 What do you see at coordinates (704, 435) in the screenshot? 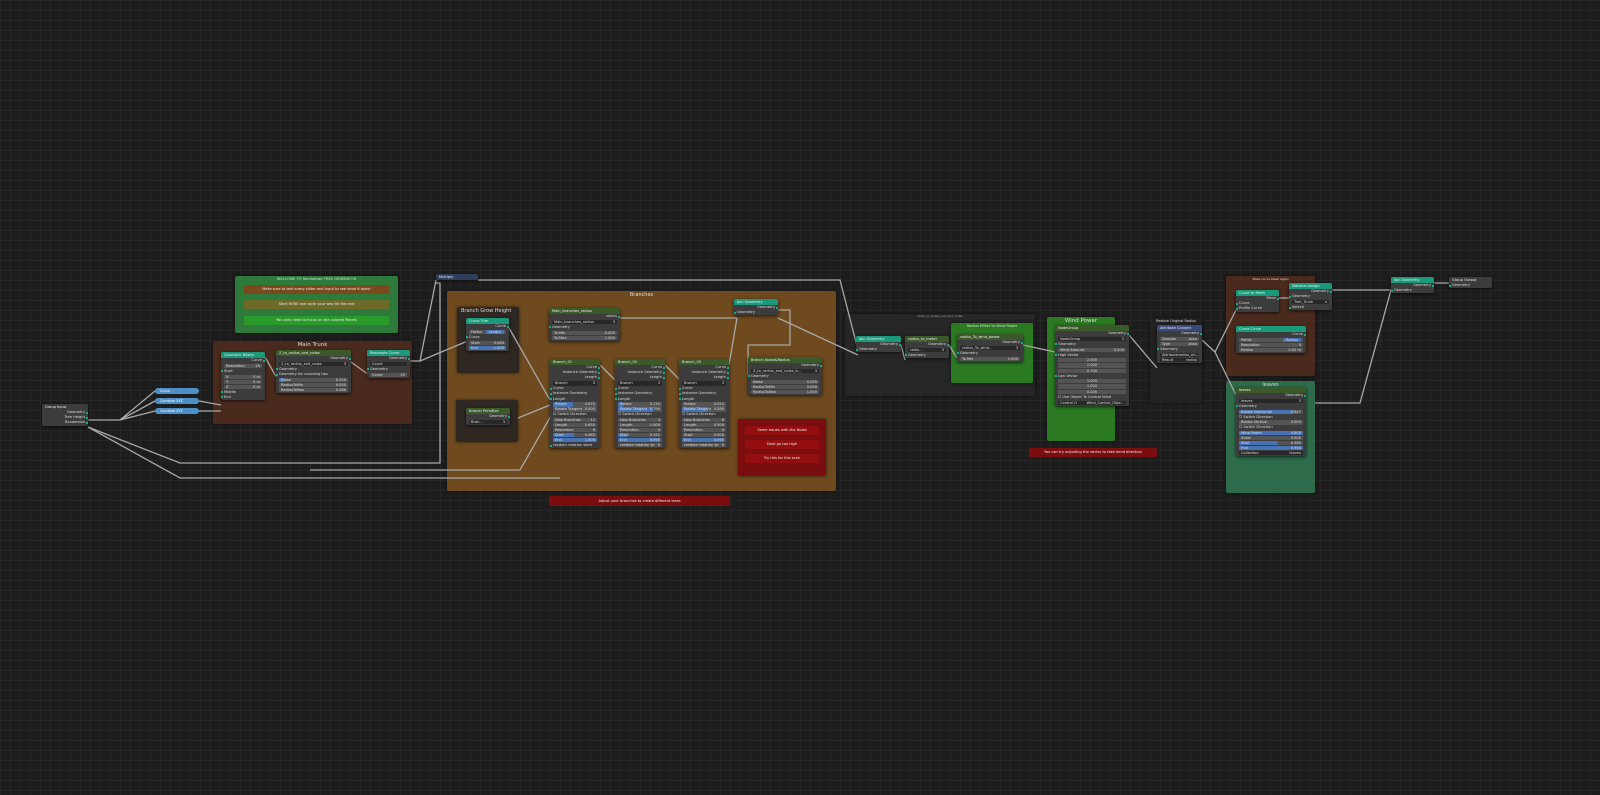
I see `socket-field: Start 0.000` at bounding box center [704, 435].